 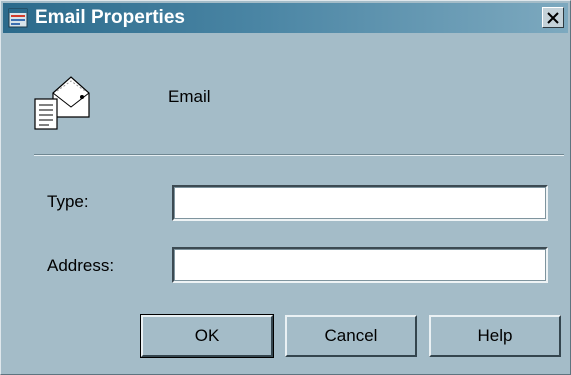 I want to click on type-input, so click(x=360, y=203).